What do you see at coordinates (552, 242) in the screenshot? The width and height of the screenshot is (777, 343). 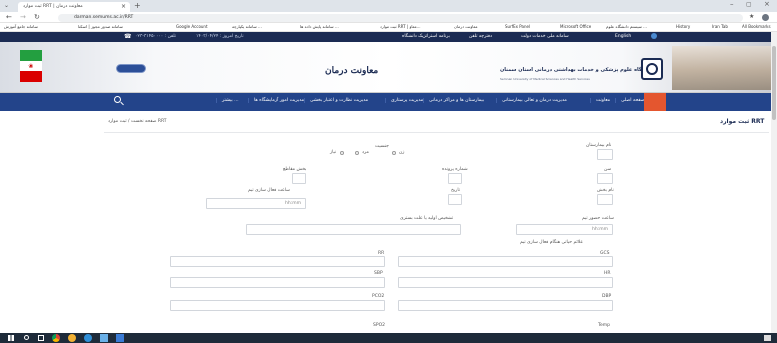 I see `vital-signs-title: علائم حیاتی هنگام فعال سازی تیم` at bounding box center [552, 242].